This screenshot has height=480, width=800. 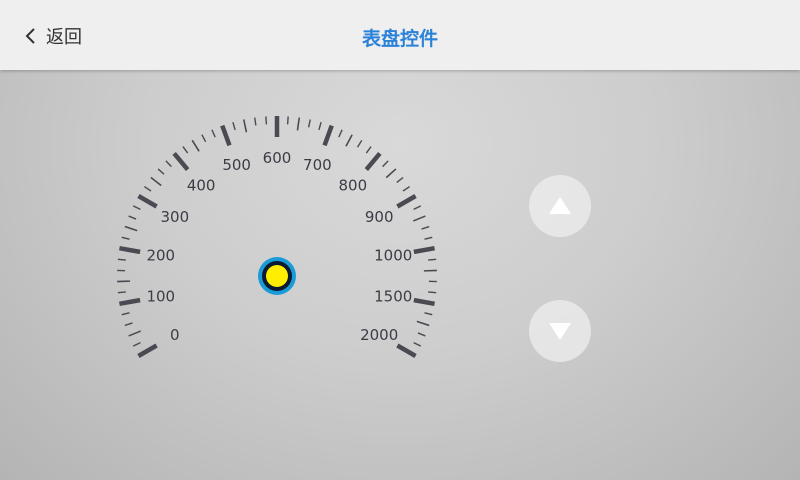 I want to click on triangle-up-icon, so click(x=560, y=205).